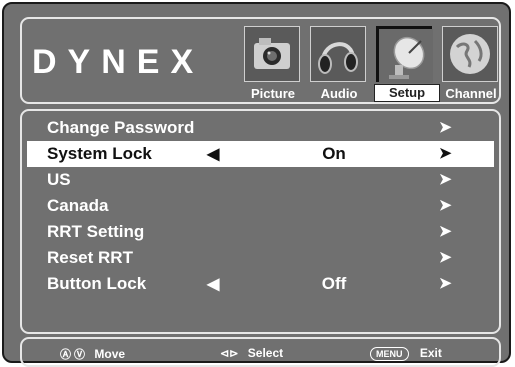  I want to click on tab-picture: Picture, so click(273, 63).